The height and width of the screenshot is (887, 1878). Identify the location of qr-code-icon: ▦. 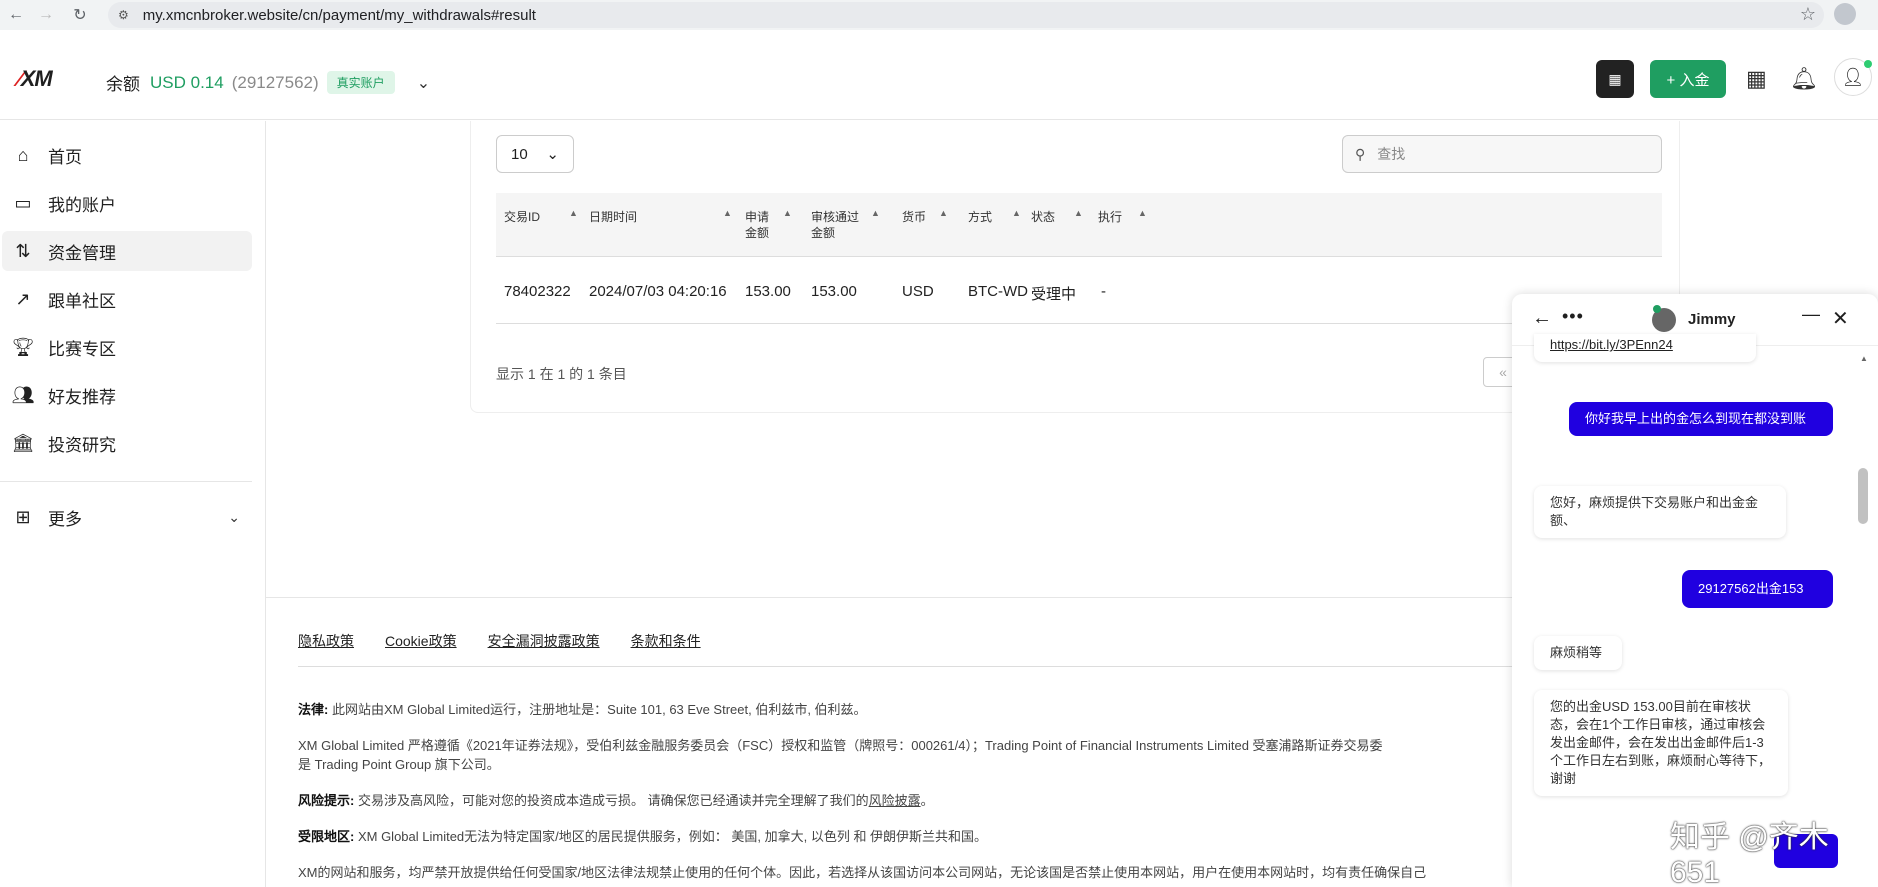
(1615, 78).